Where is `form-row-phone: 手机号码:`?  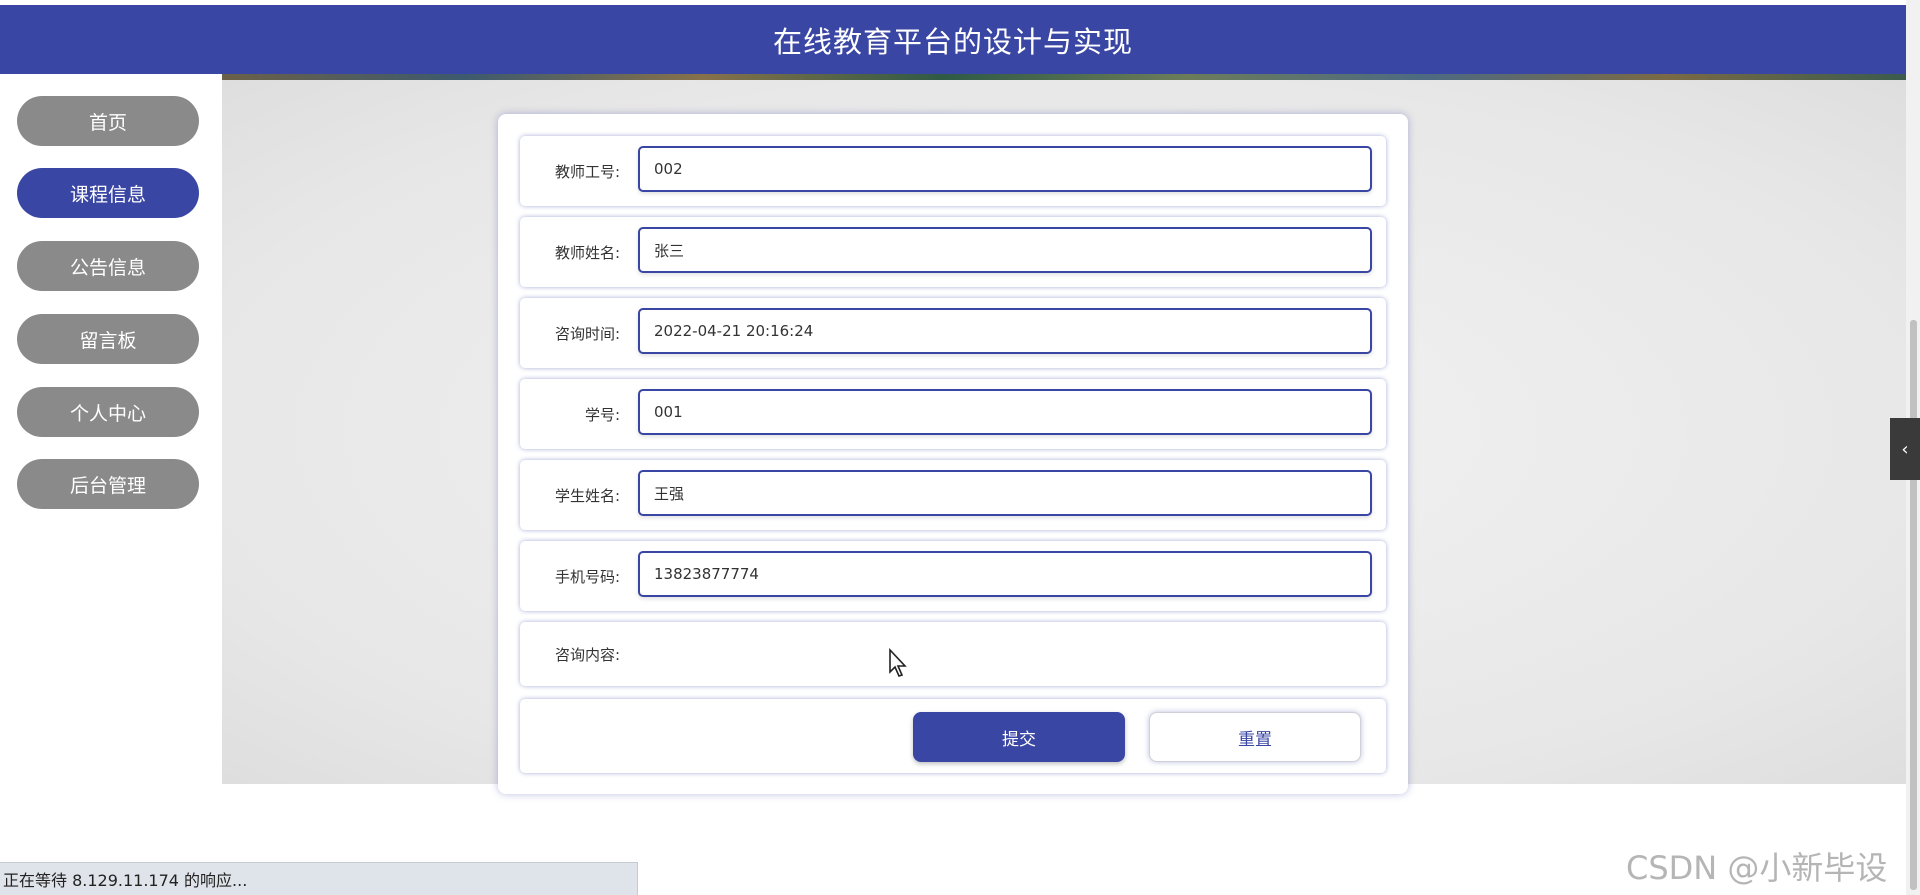 form-row-phone: 手机号码: is located at coordinates (953, 576).